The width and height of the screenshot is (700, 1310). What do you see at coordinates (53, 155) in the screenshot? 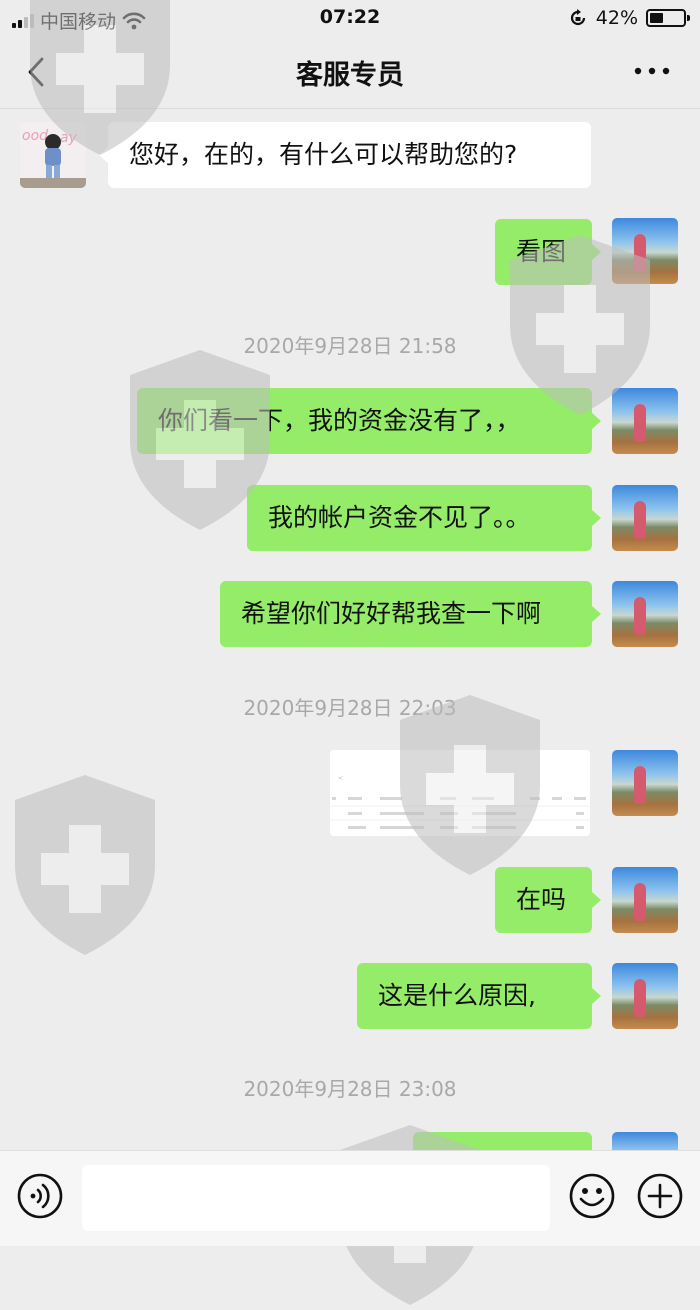
I see `agent-avatar: ood ay` at bounding box center [53, 155].